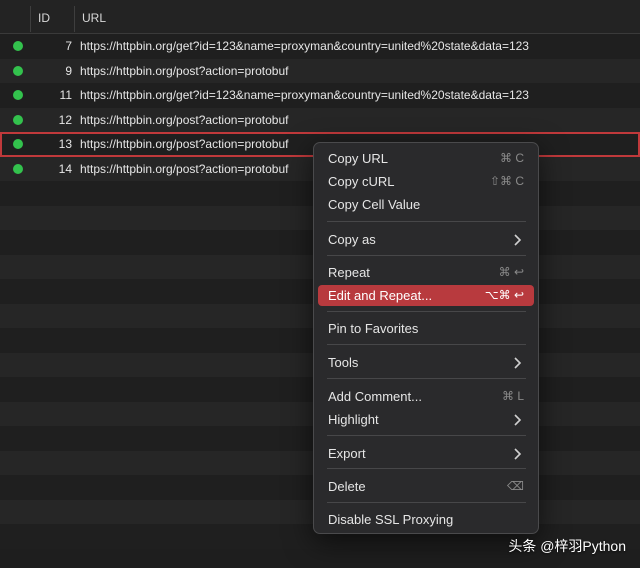  Describe the element at coordinates (44, 17) in the screenshot. I see `column-header-id: ID` at that location.